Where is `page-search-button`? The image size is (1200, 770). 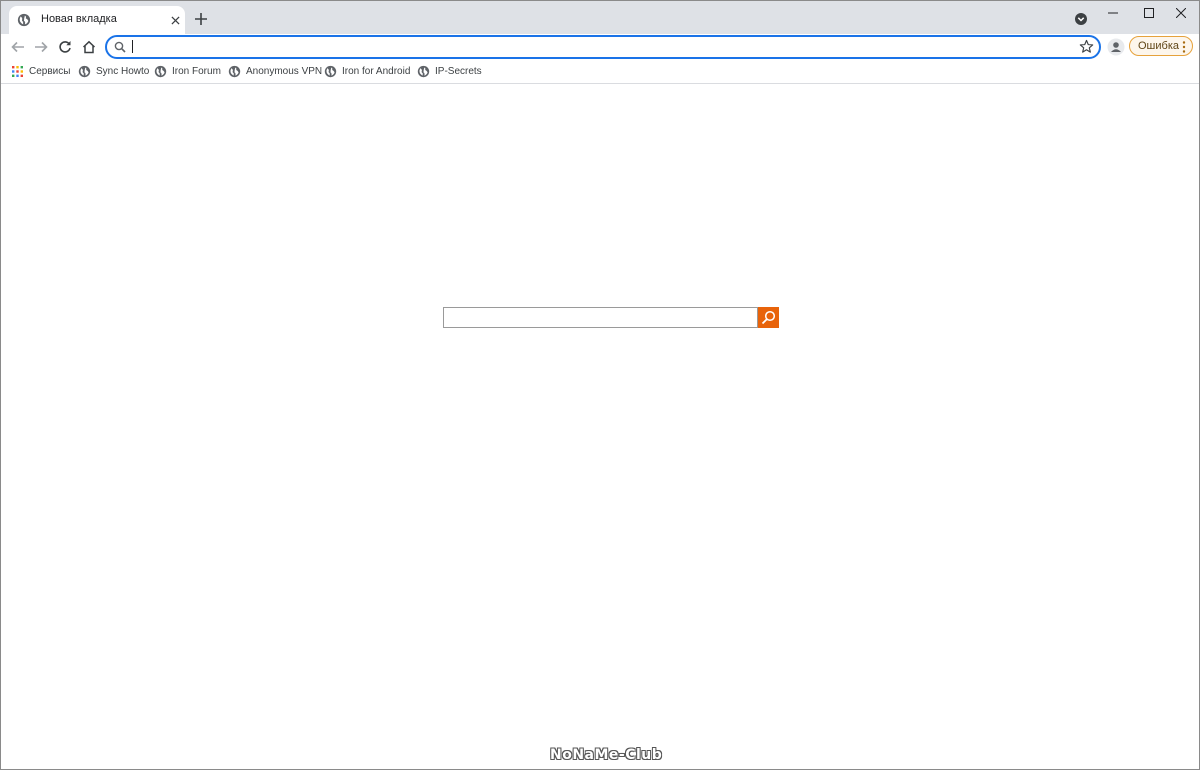
page-search-button is located at coordinates (768, 317).